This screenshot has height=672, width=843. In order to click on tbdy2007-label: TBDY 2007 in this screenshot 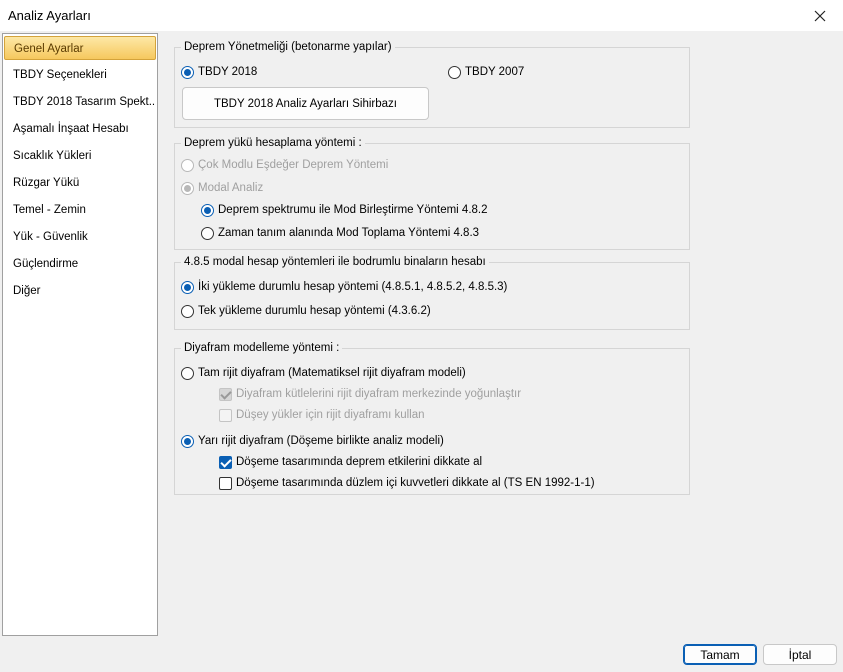, I will do `click(495, 72)`.